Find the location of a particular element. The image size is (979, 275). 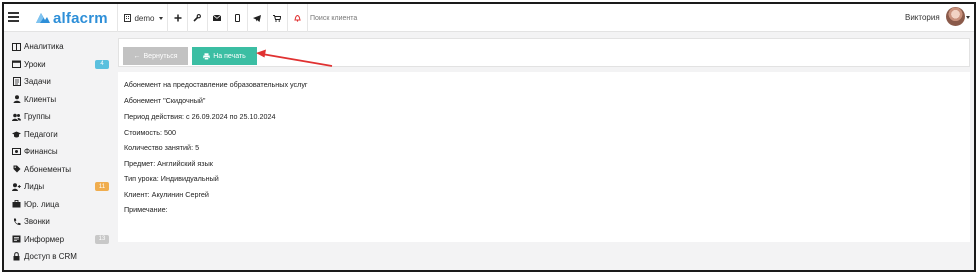

leads-count-badge: 11 is located at coordinates (102, 186).